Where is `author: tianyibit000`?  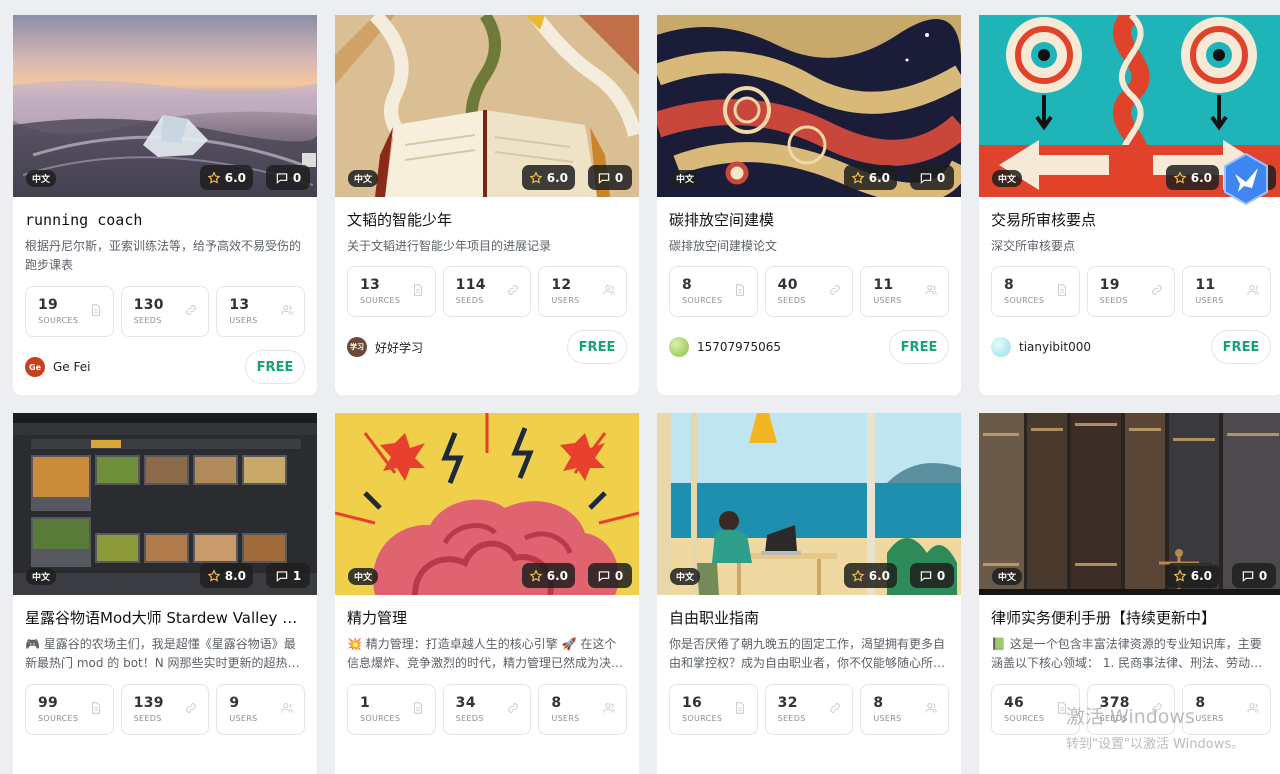 author: tianyibit000 is located at coordinates (1041, 347).